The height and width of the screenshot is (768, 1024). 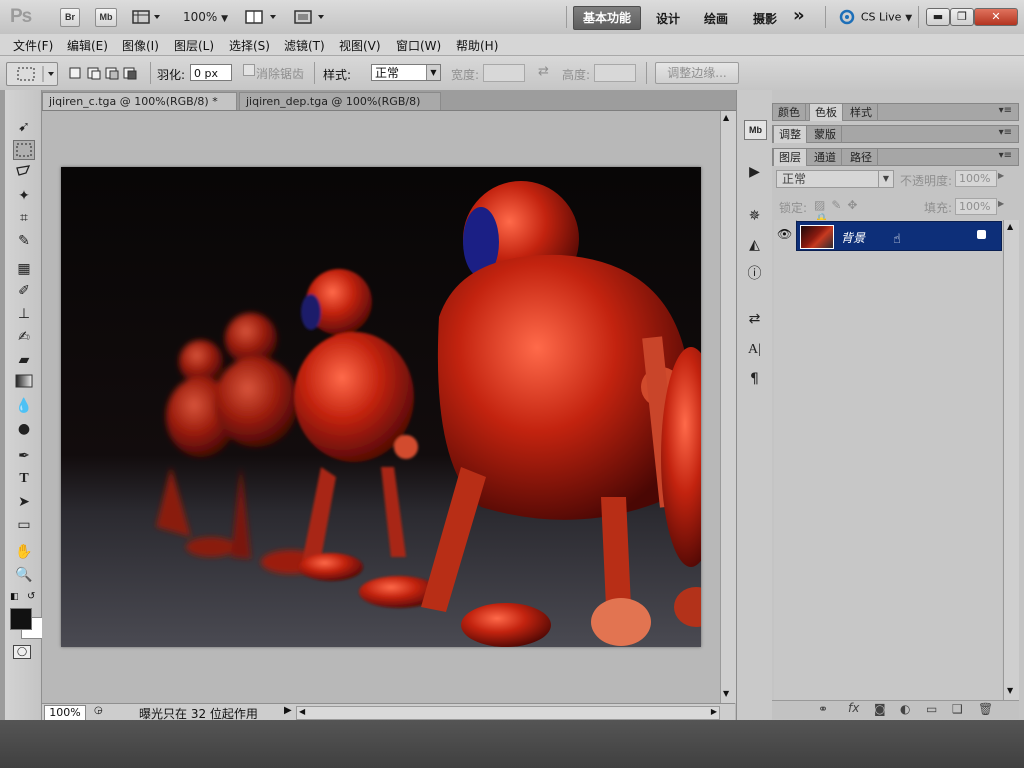 I want to click on workspace-painting: 绘画, so click(x=716, y=18).